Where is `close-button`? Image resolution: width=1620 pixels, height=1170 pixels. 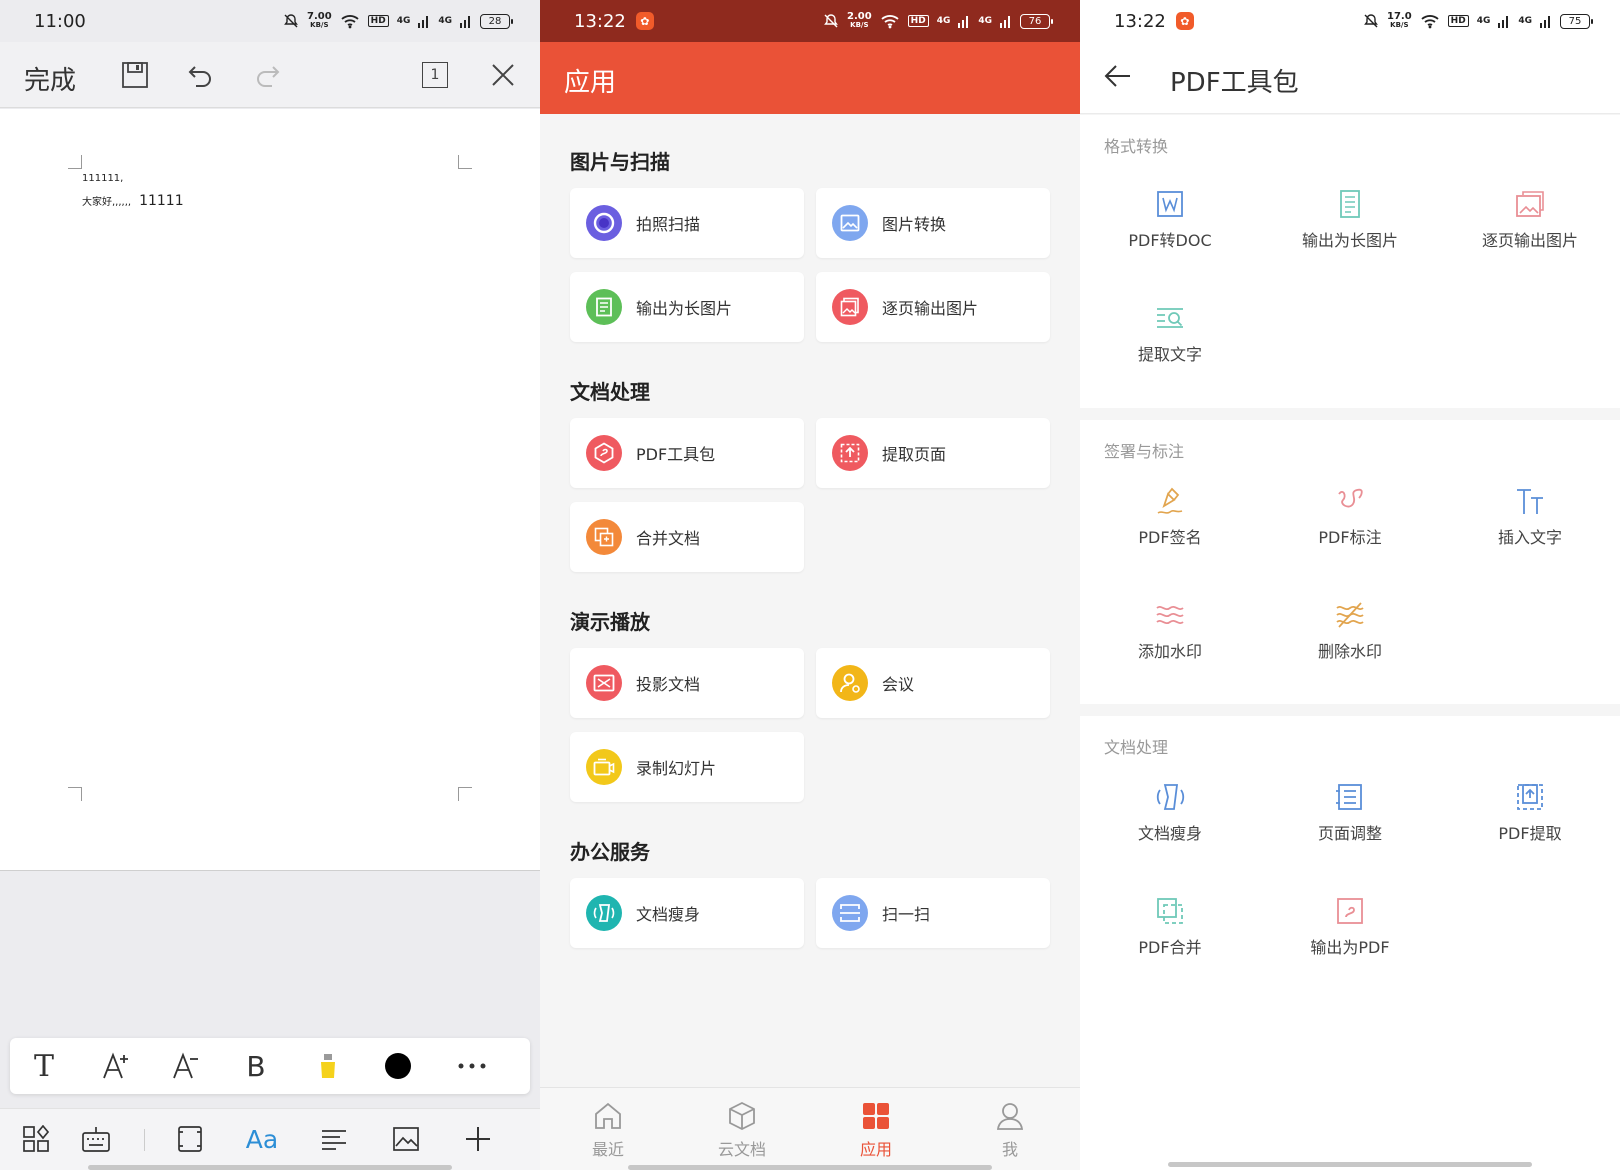 close-button is located at coordinates (503, 75).